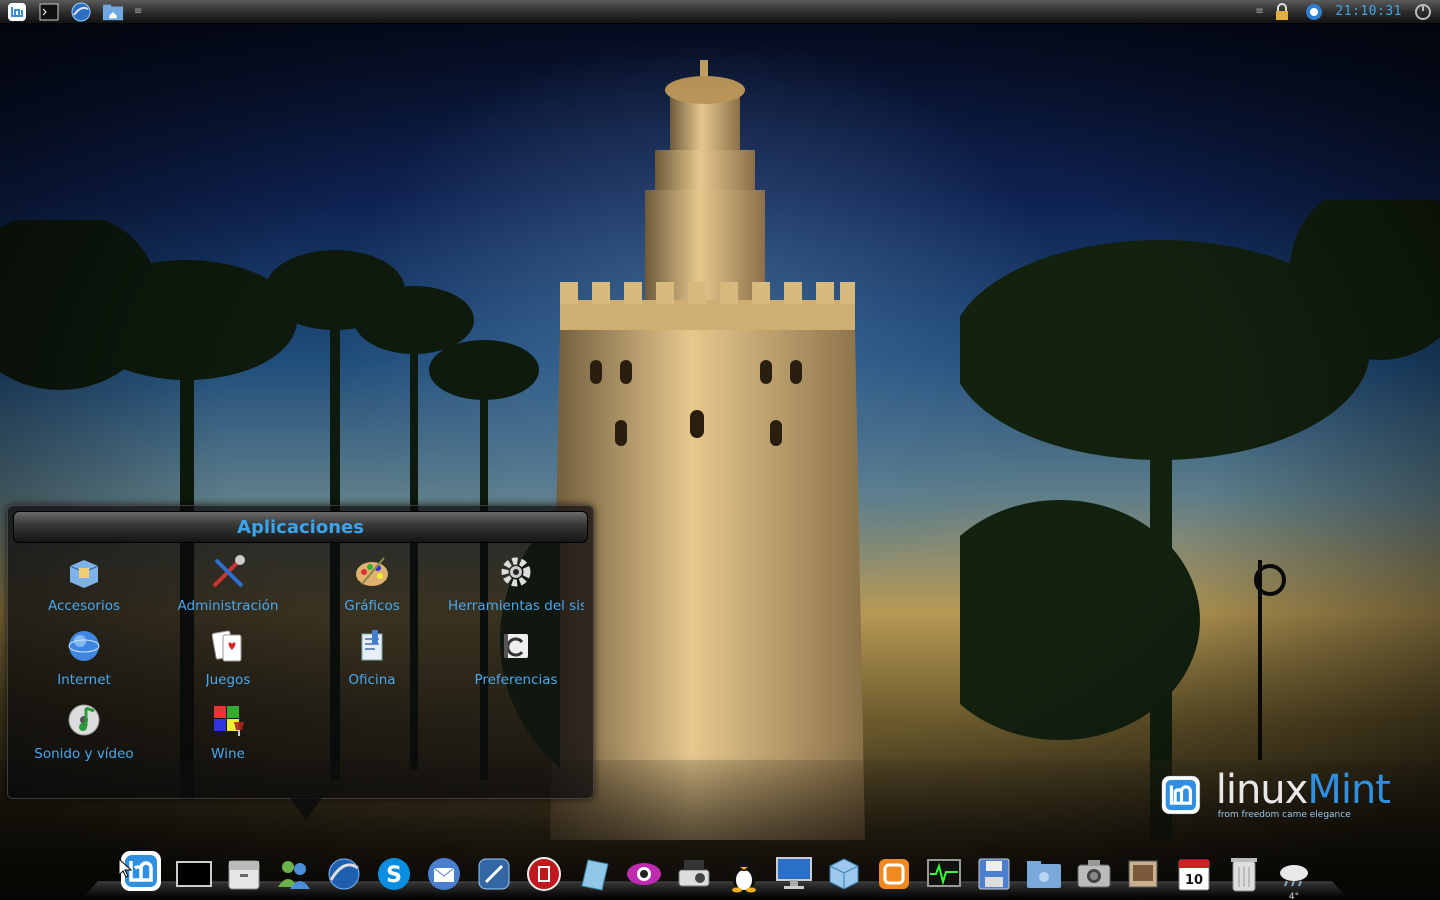  I want to click on app-category-games: Juegos, so click(228, 661).